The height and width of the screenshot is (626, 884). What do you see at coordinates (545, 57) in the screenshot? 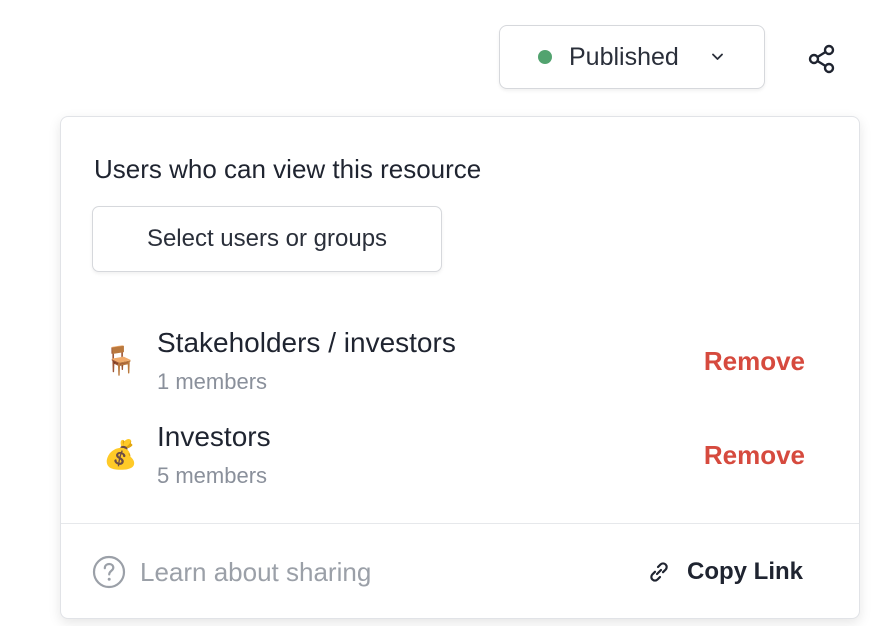
I see `status-dot` at bounding box center [545, 57].